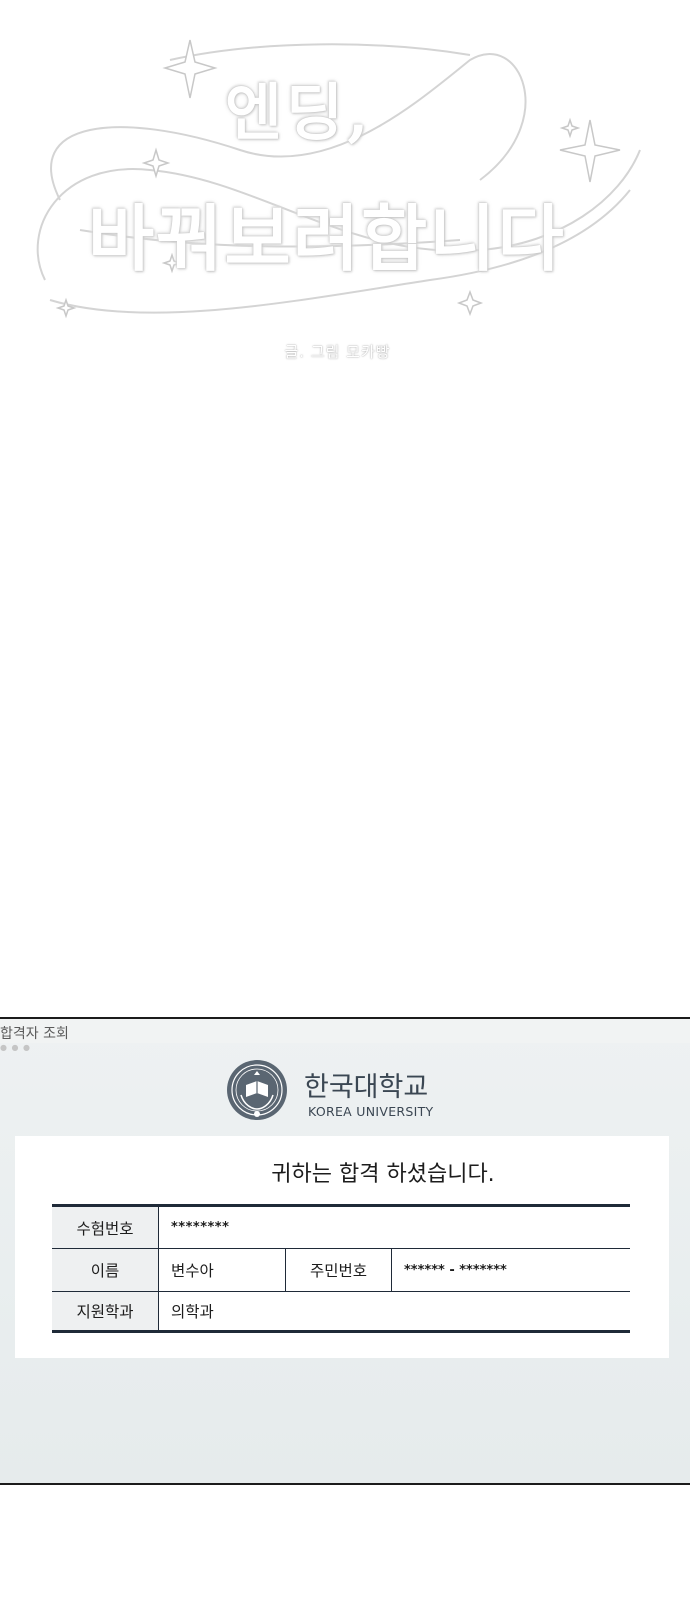 Image resolution: width=690 pixels, height=1600 pixels. I want to click on result-message: 귀하는 합격 하셨습니다., so click(383, 1174).